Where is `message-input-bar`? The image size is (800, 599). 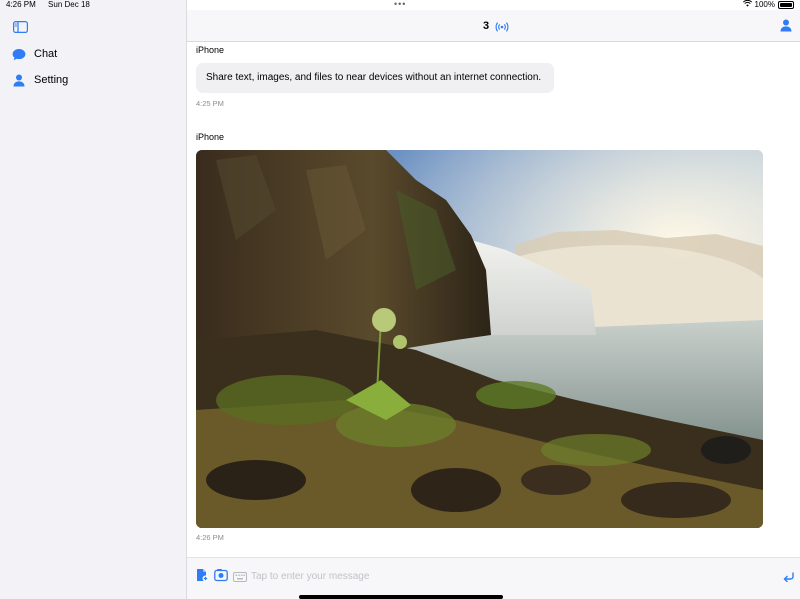
message-input-bar is located at coordinates (493, 578).